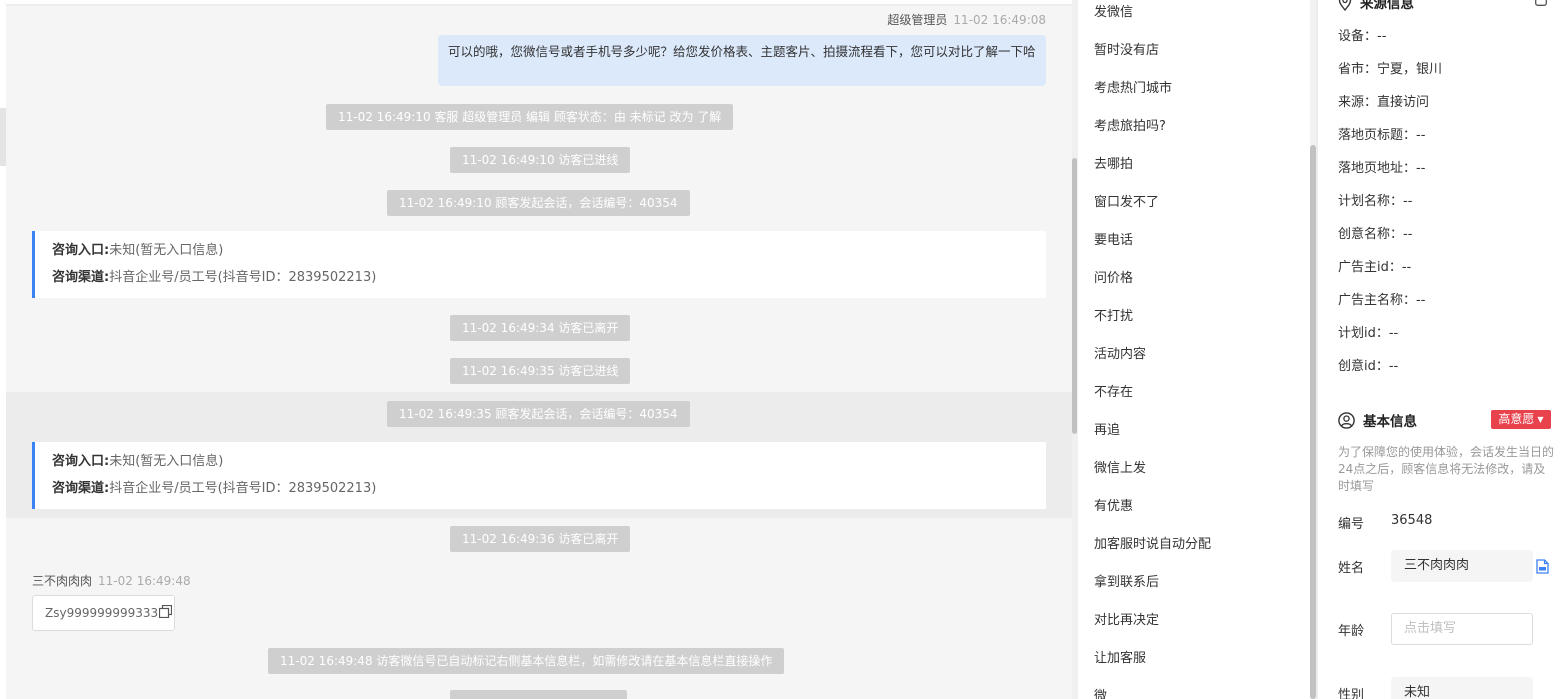  Describe the element at coordinates (1382, 300) in the screenshot. I see `source-advertiser-name: 广告主名称：--` at that location.